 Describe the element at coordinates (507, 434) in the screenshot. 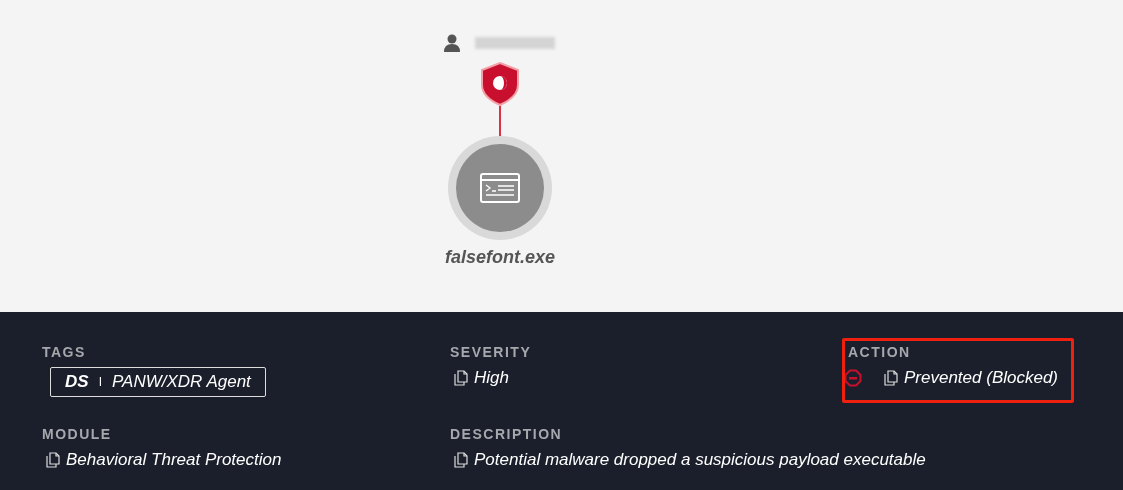

I see `field-label: DESCRIPTION` at that location.